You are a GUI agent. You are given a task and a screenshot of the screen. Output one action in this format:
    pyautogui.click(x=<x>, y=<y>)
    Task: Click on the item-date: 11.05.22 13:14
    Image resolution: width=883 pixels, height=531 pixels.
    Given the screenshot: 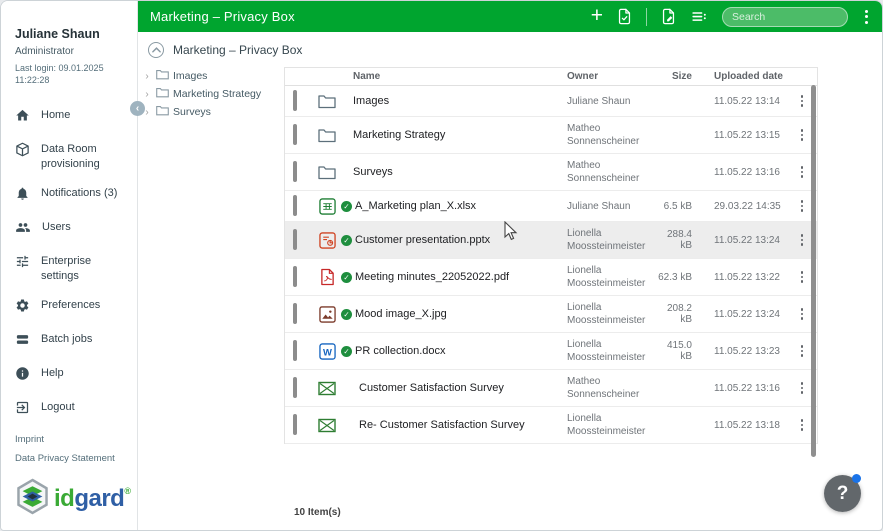 What is the action you would take?
    pyautogui.click(x=747, y=101)
    